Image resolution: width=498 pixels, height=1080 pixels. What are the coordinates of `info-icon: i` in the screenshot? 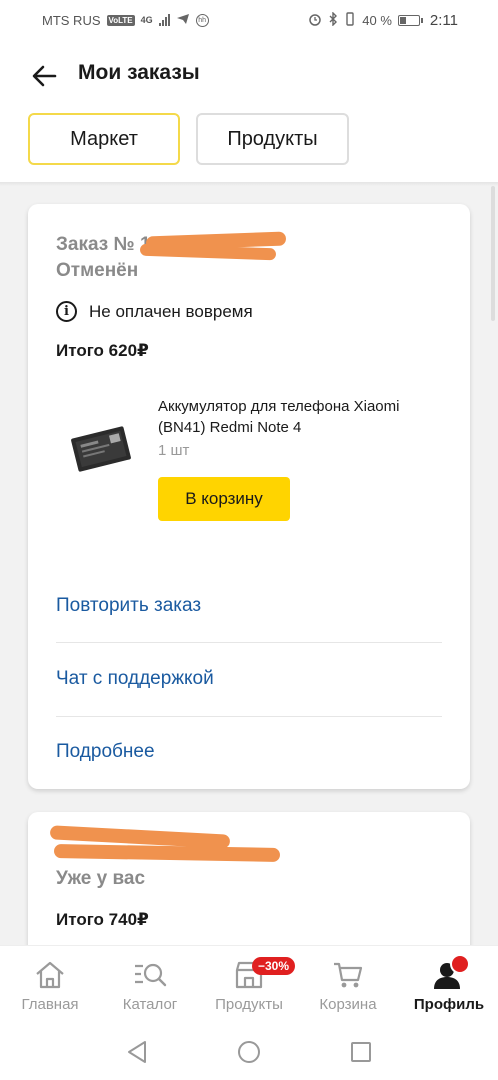 It's located at (66, 311).